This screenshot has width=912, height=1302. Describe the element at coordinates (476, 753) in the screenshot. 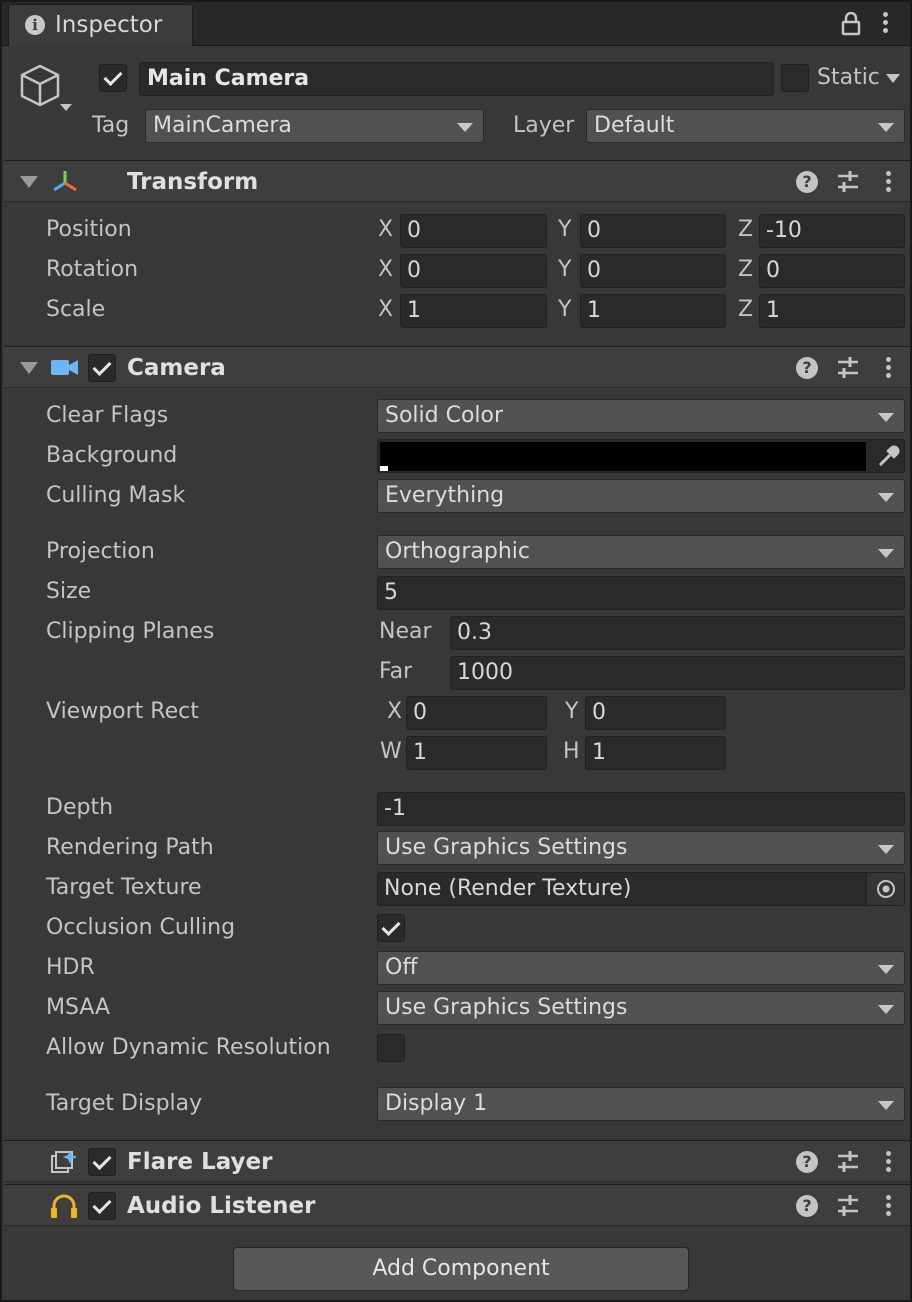

I see `viewport-w-field: 1` at that location.